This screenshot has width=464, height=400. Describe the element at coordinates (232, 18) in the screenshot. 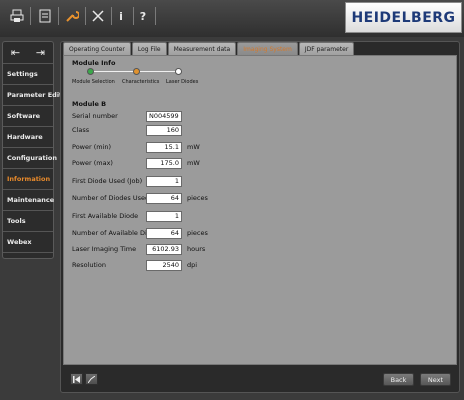

I see `top-toolbar: i ? HEIDELBERG` at that location.